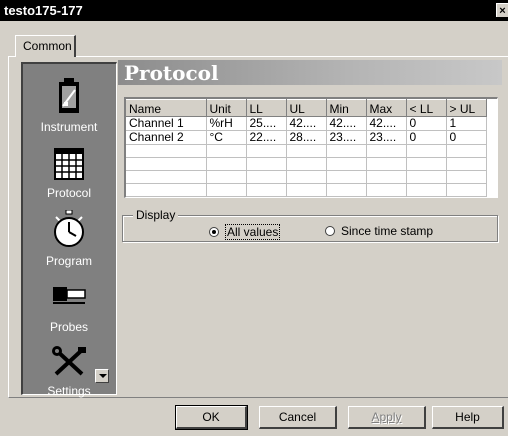 The image size is (508, 436). I want to click on sidebar-item-label: Protocol, so click(69, 193).